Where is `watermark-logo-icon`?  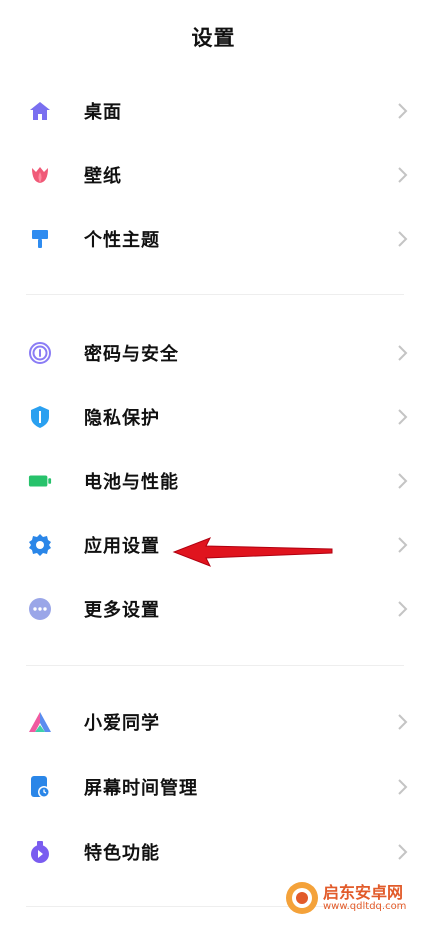
watermark-logo-icon is located at coordinates (302, 898).